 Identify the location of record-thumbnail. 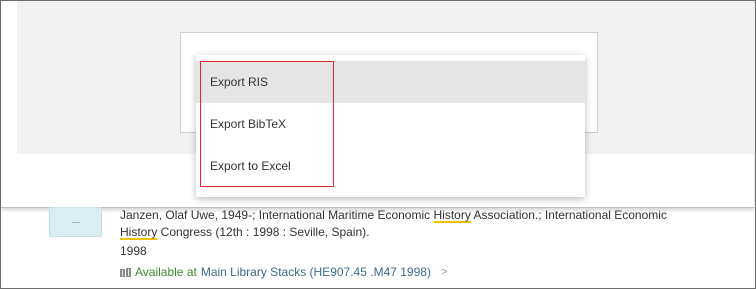
(75, 222).